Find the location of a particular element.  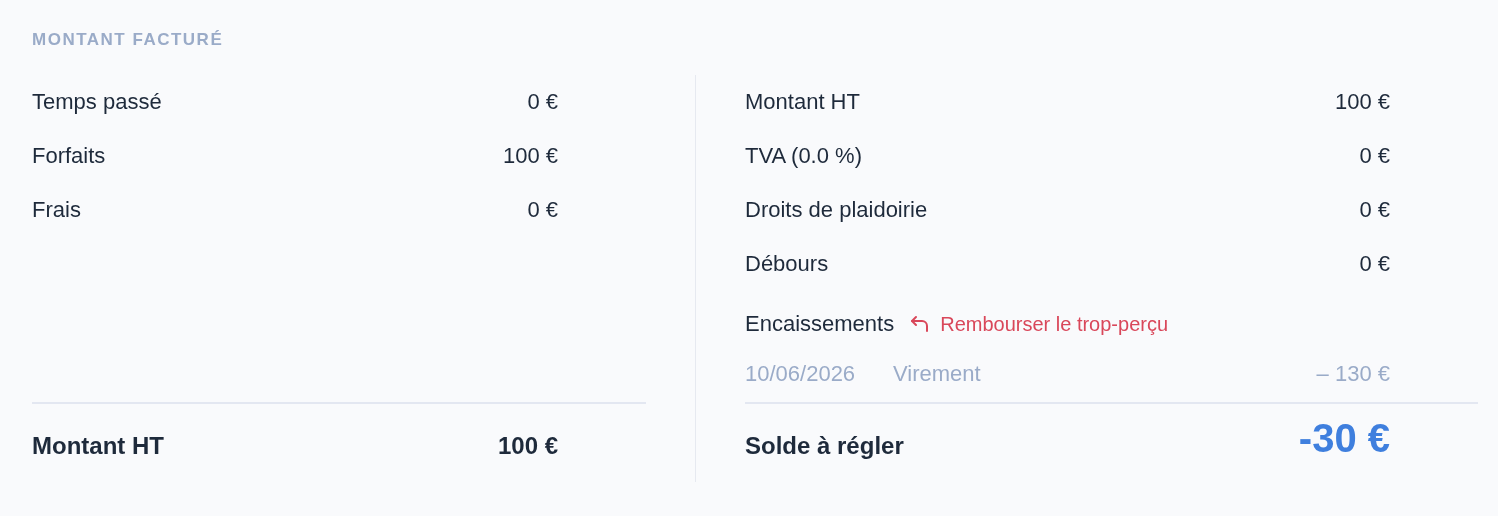

total-amount: 100 € is located at coordinates (527, 446).